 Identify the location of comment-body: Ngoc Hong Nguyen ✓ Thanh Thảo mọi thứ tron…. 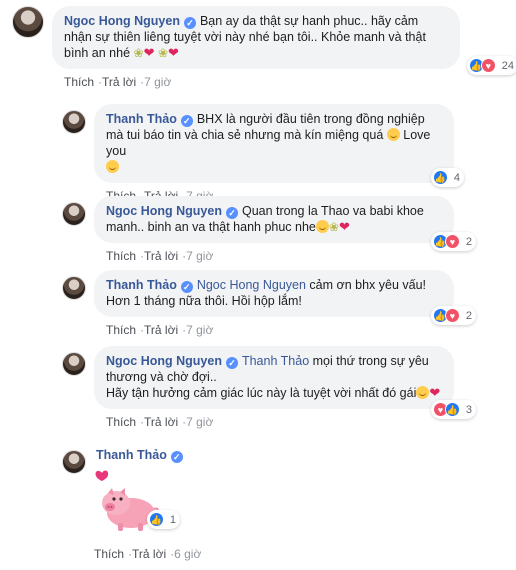
(285, 387).